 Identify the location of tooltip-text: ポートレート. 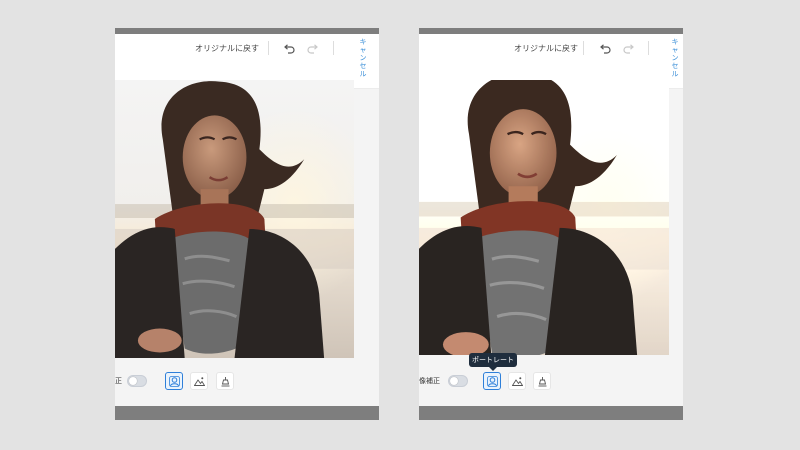
(493, 360).